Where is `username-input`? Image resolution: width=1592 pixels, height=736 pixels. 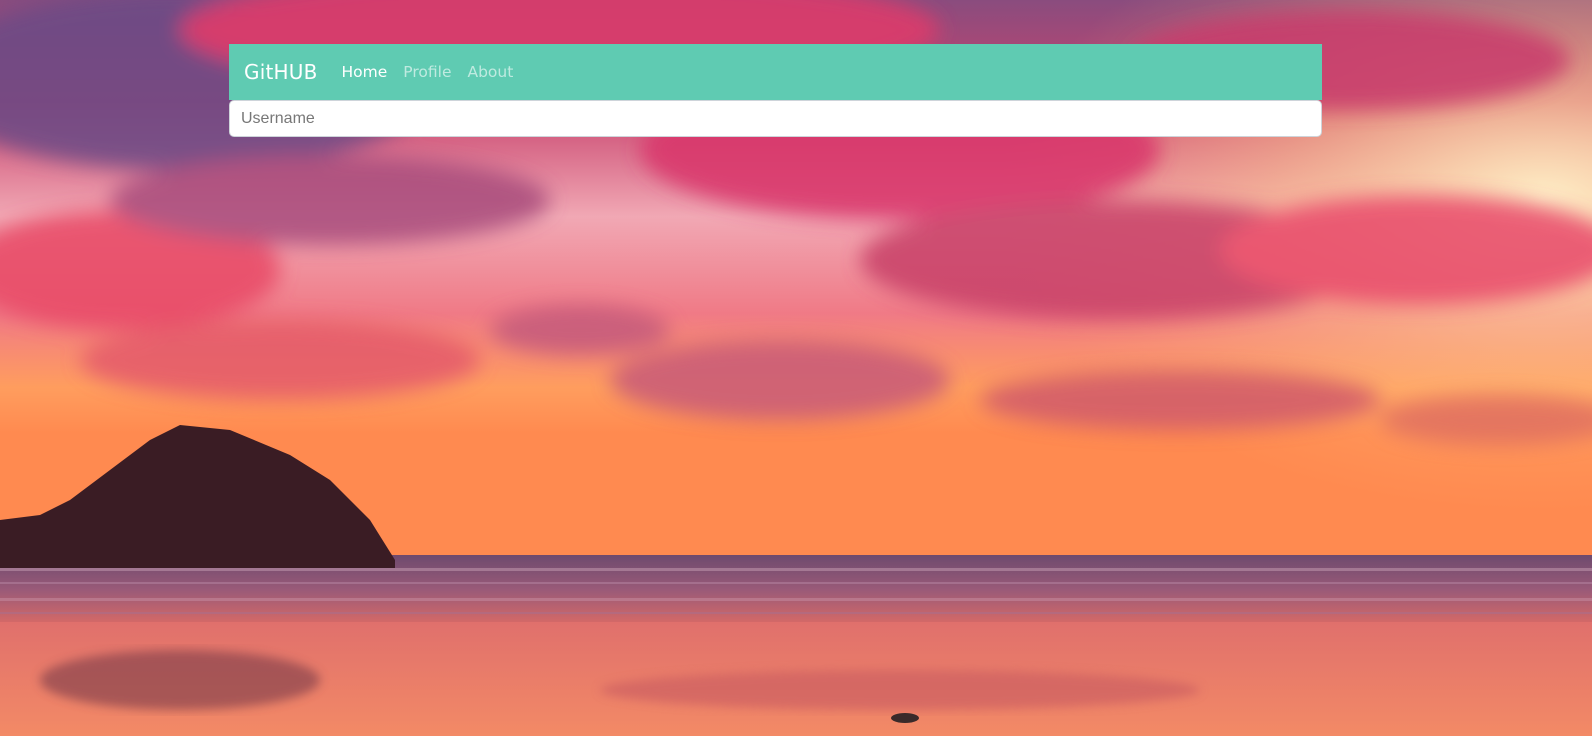
username-input is located at coordinates (775, 118).